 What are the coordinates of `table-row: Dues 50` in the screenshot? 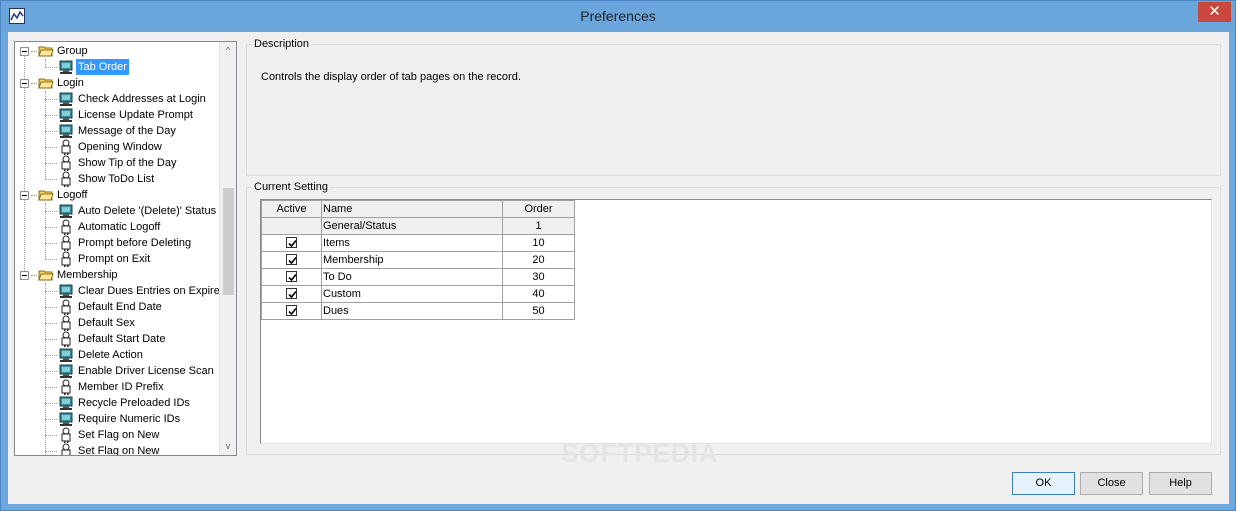 It's located at (418, 311).